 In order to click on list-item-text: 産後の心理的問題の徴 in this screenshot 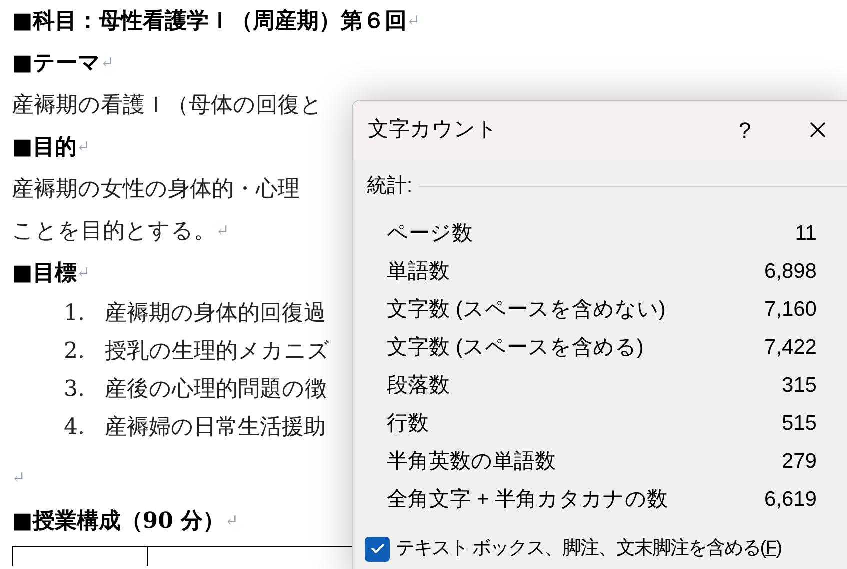, I will do `click(216, 390)`.